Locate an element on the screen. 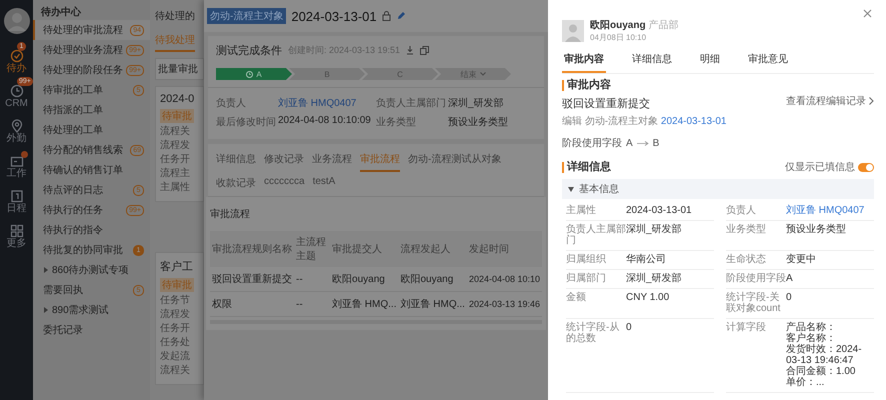 This screenshot has height=400, width=886. chevron-right-icon is located at coordinates (871, 101).